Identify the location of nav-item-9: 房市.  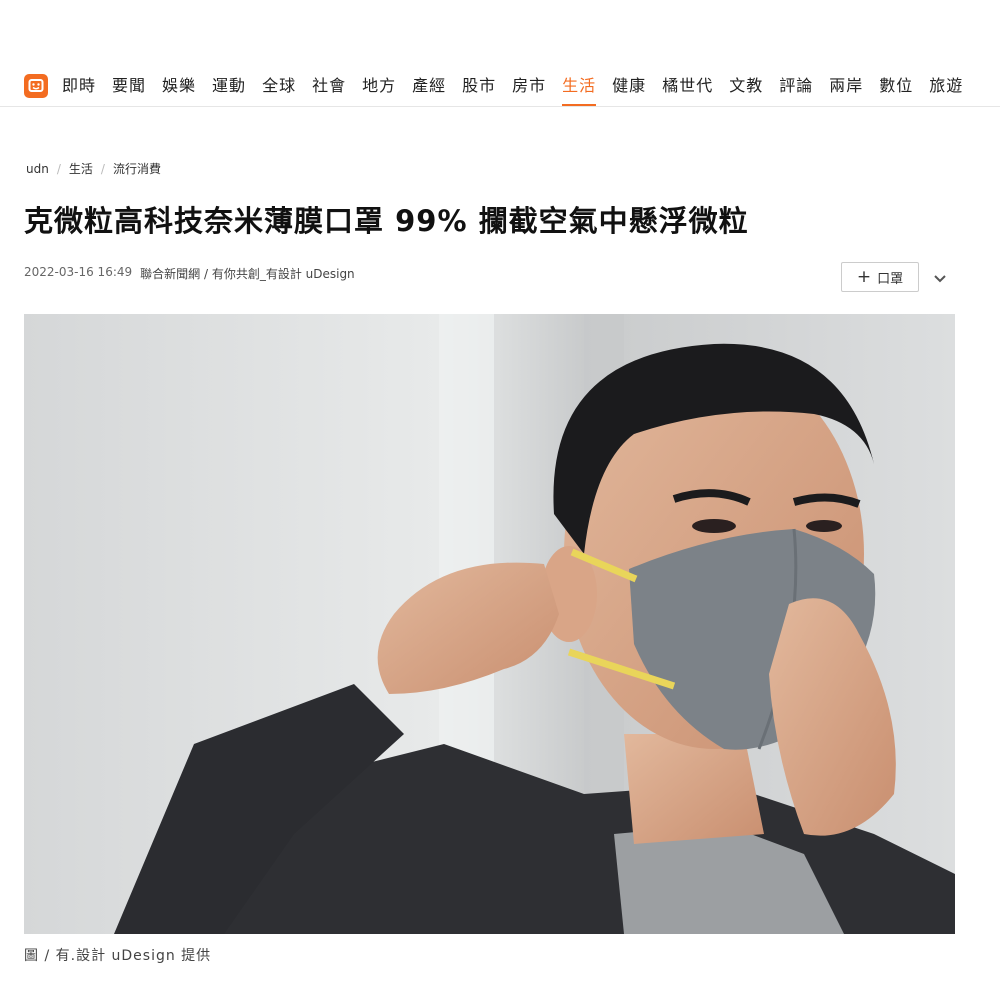
(529, 86).